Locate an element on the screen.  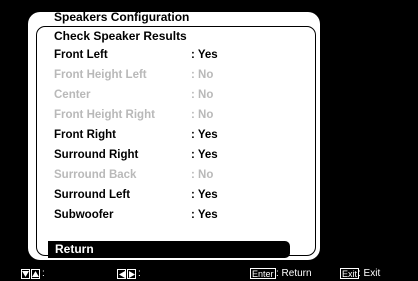
up-arrow-icon is located at coordinates (35, 274).